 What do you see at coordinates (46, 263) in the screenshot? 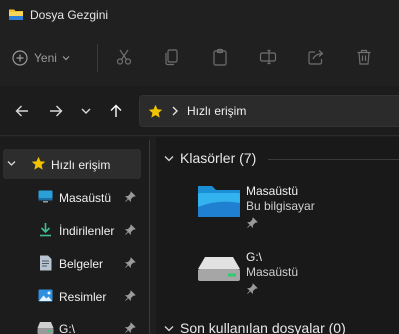
I see `documents-icon` at bounding box center [46, 263].